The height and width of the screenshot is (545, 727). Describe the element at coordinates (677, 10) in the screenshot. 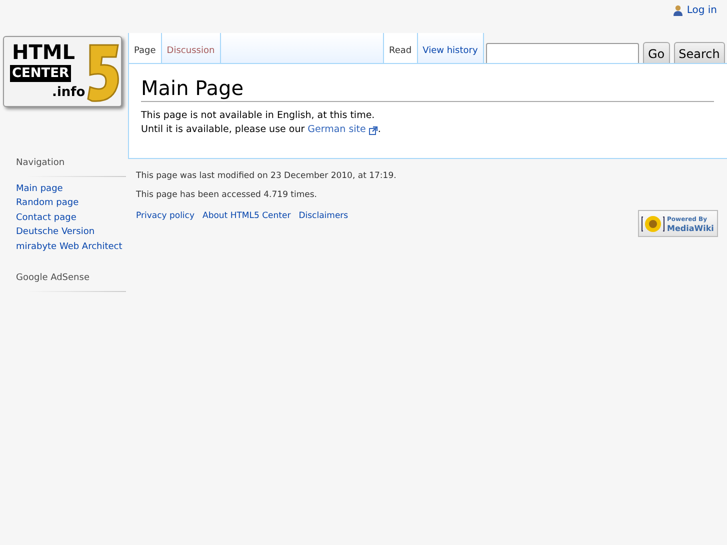

I see `user-icon` at that location.